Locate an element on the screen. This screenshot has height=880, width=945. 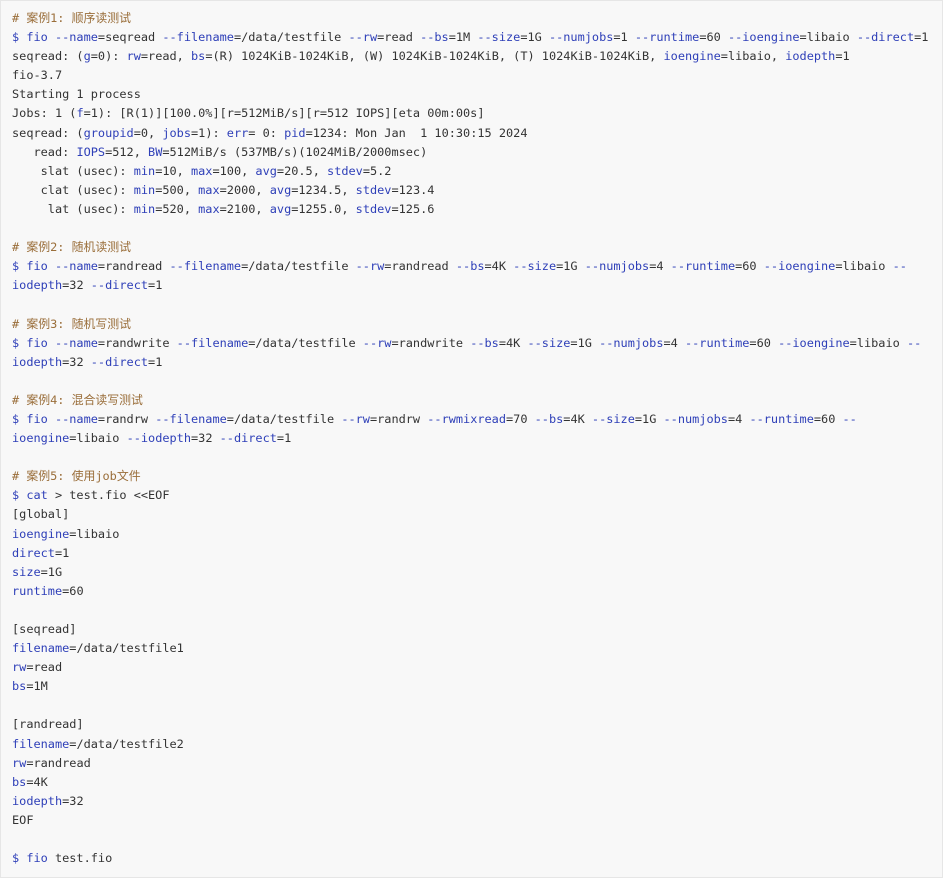
code-line: # 案例4: 混合读写测试 is located at coordinates (475, 400).